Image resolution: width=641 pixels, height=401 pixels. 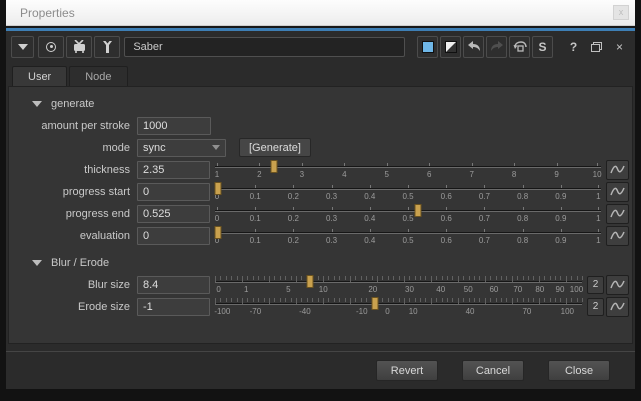 I want to click on monitor-button, so click(x=79, y=46).